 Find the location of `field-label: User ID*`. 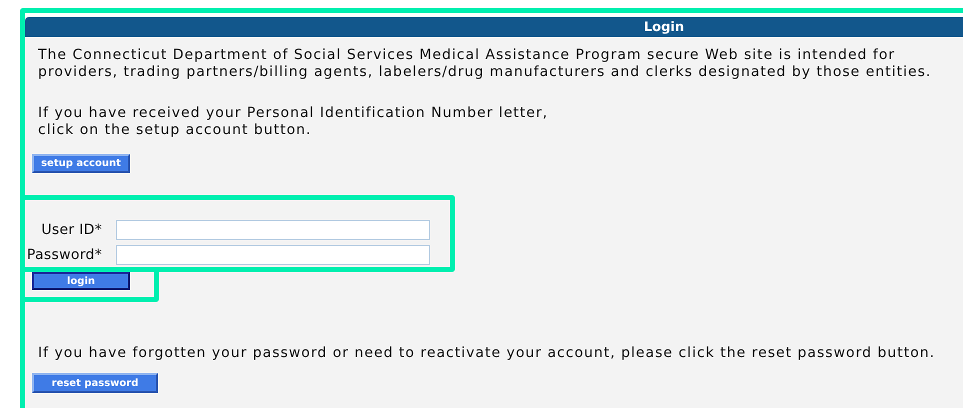

field-label: User ID* is located at coordinates (71, 230).